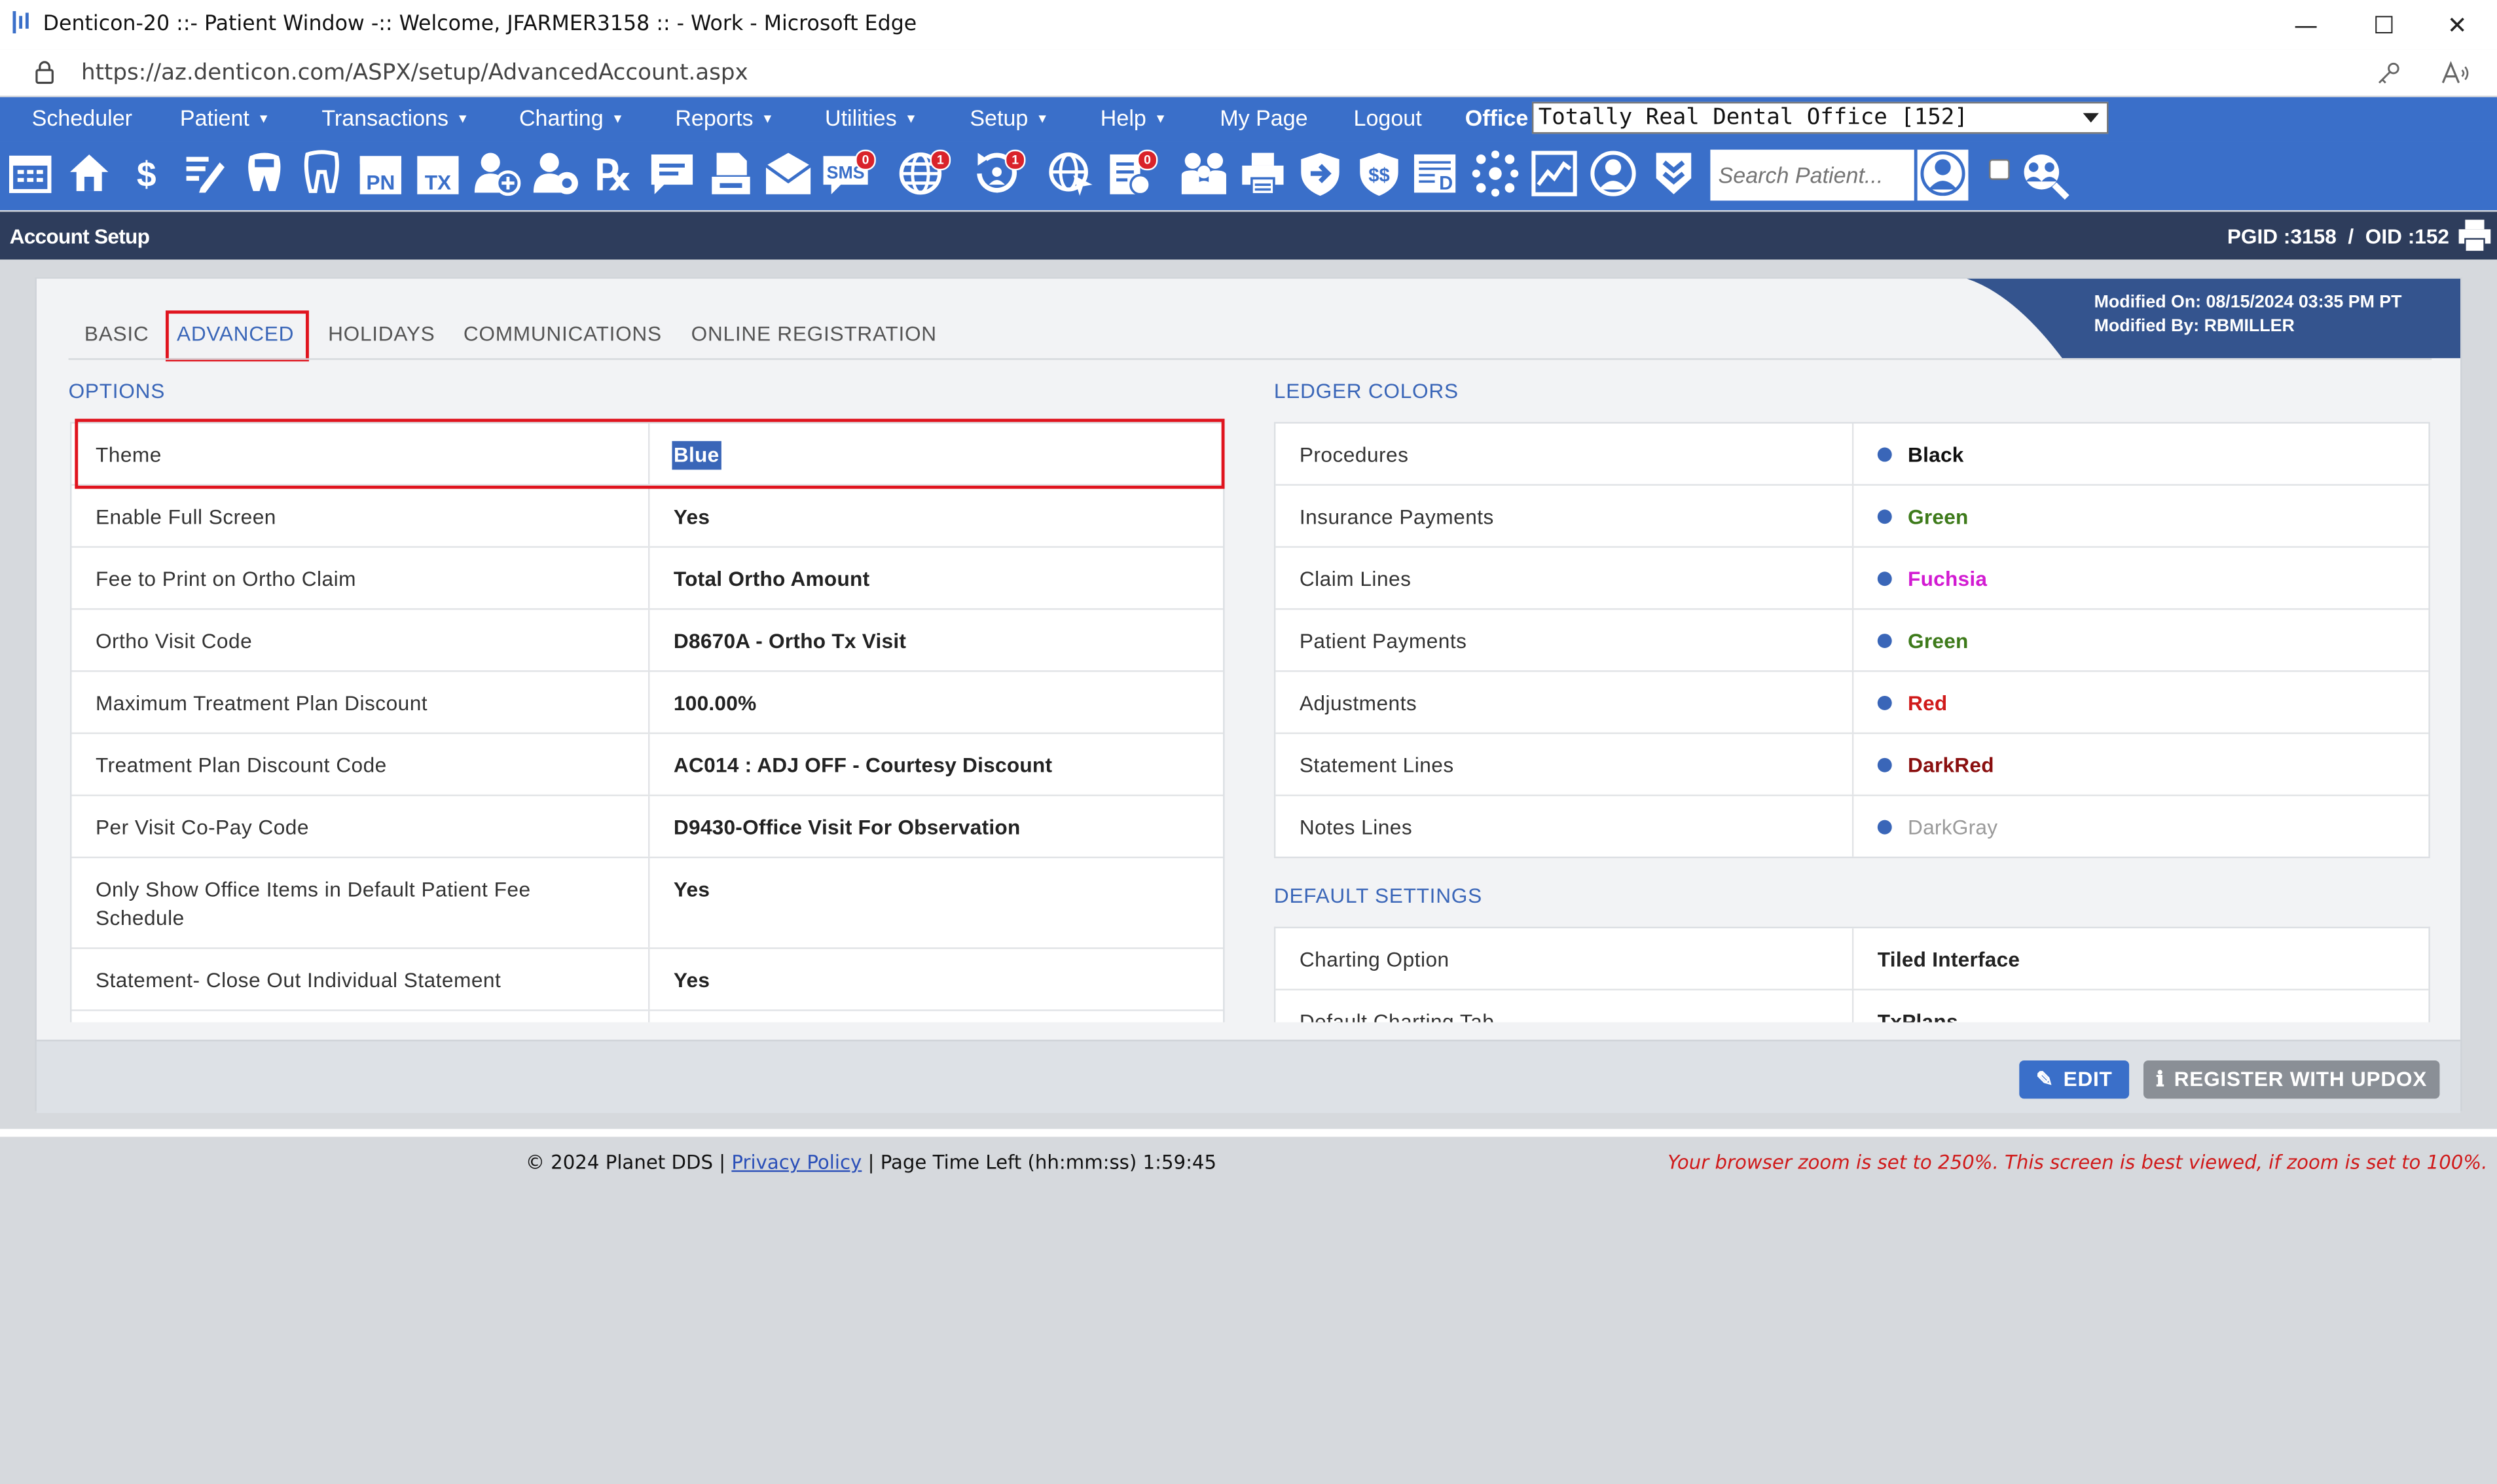  I want to click on patient-settings-icon, so click(555, 175).